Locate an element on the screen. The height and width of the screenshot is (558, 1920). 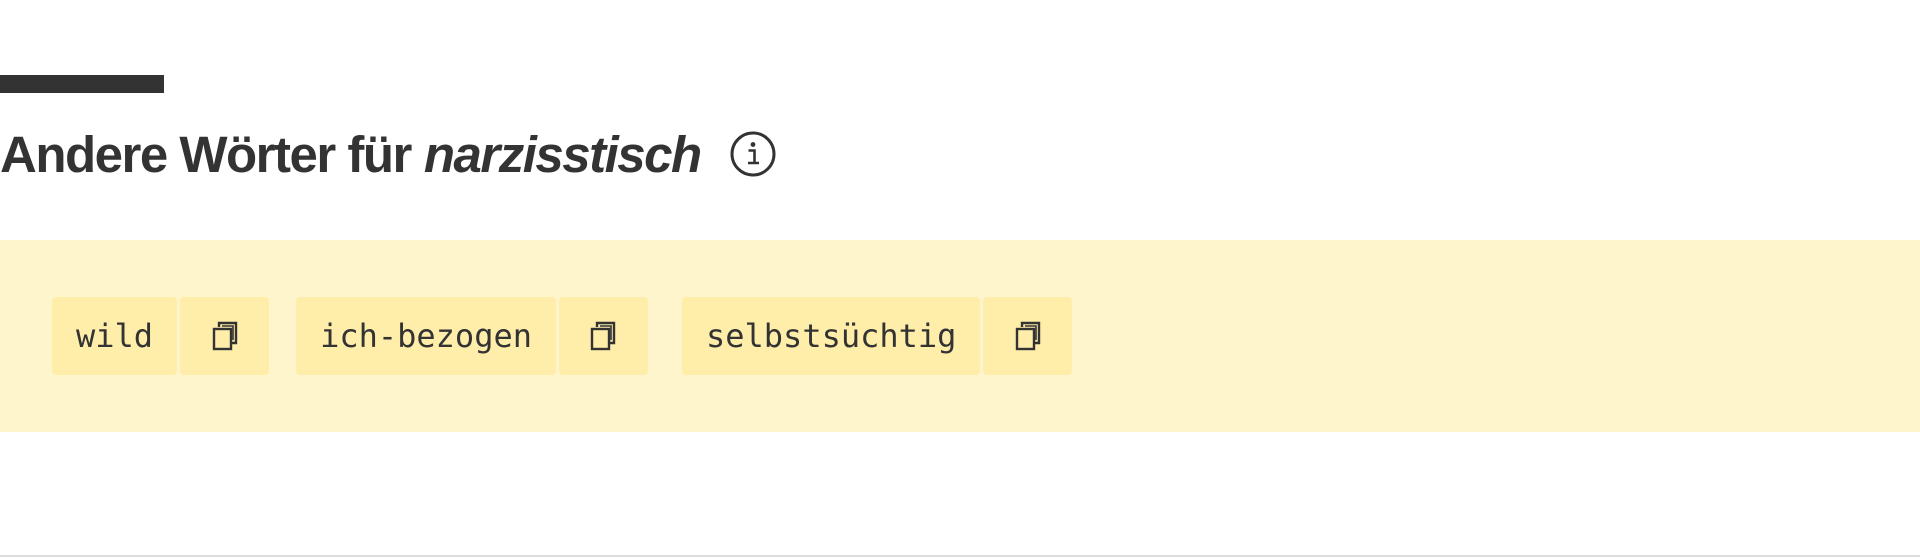
info-button is located at coordinates (753, 154).